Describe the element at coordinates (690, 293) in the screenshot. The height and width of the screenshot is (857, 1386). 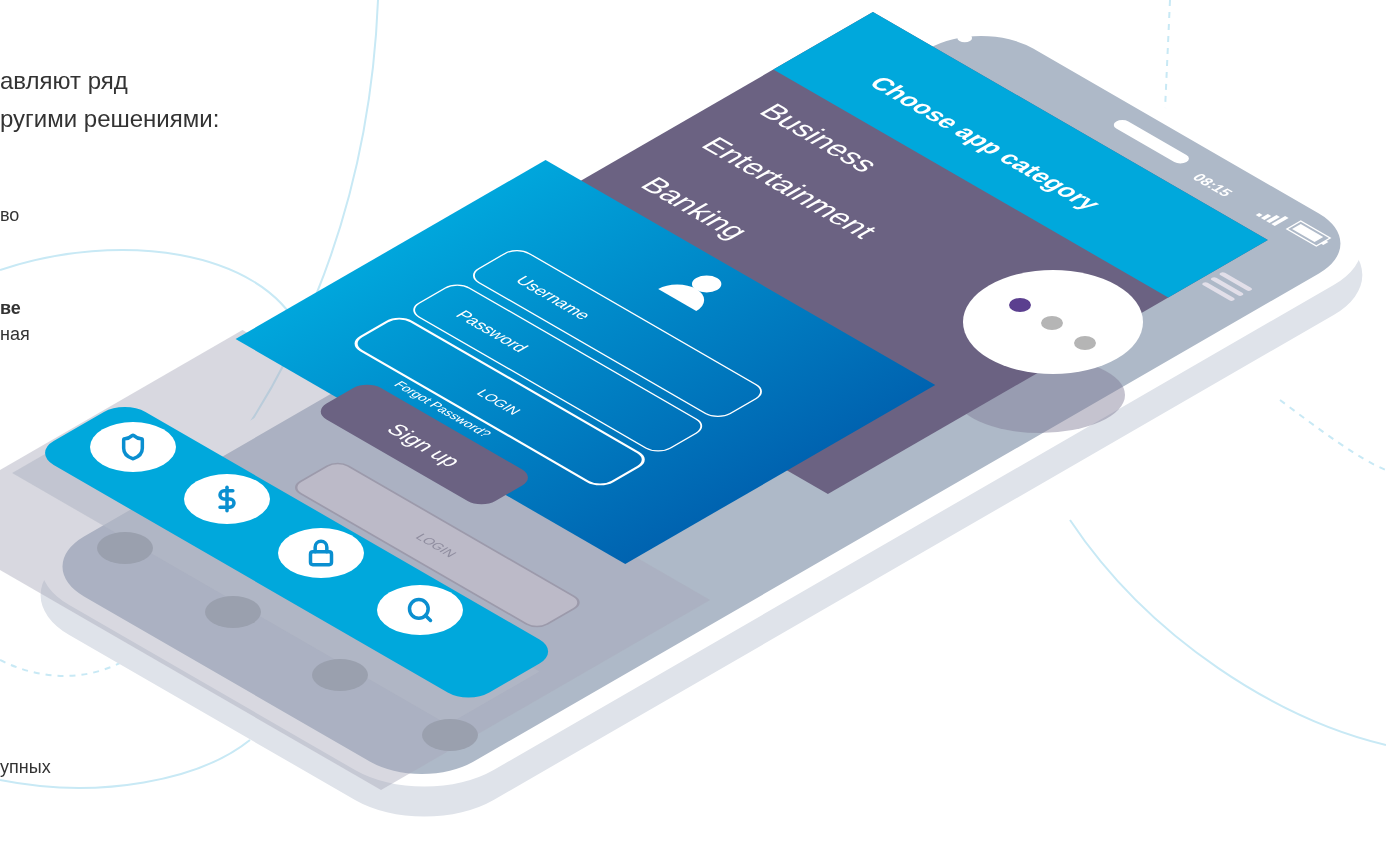
I see `user-avatar-icon` at that location.